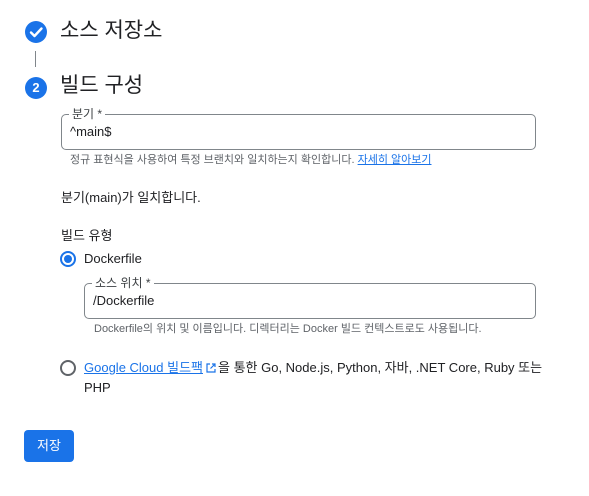 The height and width of the screenshot is (496, 589). What do you see at coordinates (212, 160) in the screenshot?
I see `branch-helper-text: 정규 표현식을 사용하여 특정 브랜치와 일치하는지 확인합니다.` at bounding box center [212, 160].